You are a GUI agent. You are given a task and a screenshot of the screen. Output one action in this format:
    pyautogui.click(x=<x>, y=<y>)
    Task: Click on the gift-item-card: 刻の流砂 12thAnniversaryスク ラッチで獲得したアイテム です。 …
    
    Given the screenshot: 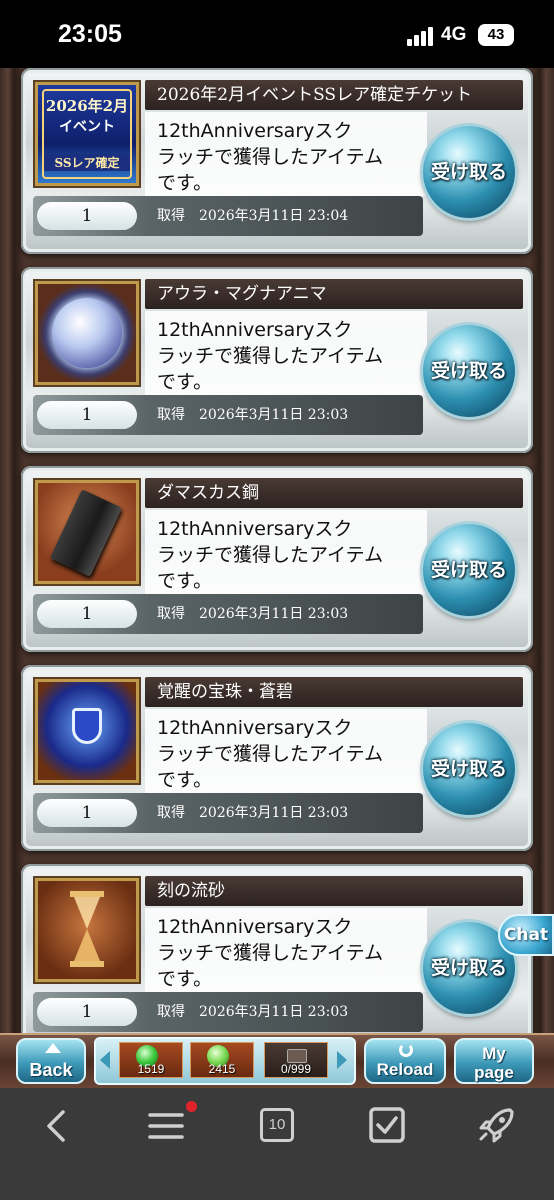 What is the action you would take?
    pyautogui.click(x=277, y=948)
    